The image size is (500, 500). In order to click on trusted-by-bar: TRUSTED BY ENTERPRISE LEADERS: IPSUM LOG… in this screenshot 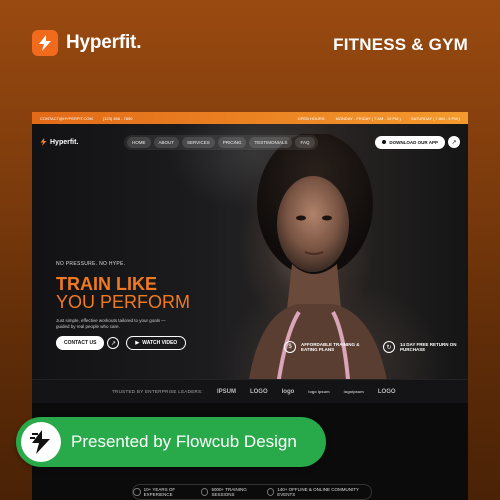, I will do `click(250, 391)`.